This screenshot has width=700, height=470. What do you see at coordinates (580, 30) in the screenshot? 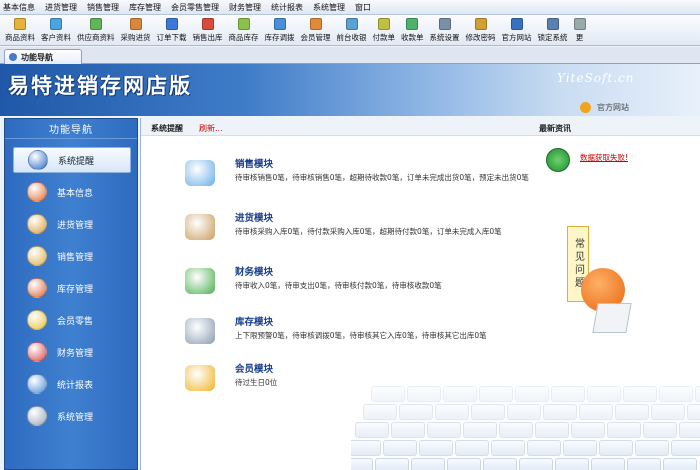
I see `toolbar-button: 更` at bounding box center [580, 30].